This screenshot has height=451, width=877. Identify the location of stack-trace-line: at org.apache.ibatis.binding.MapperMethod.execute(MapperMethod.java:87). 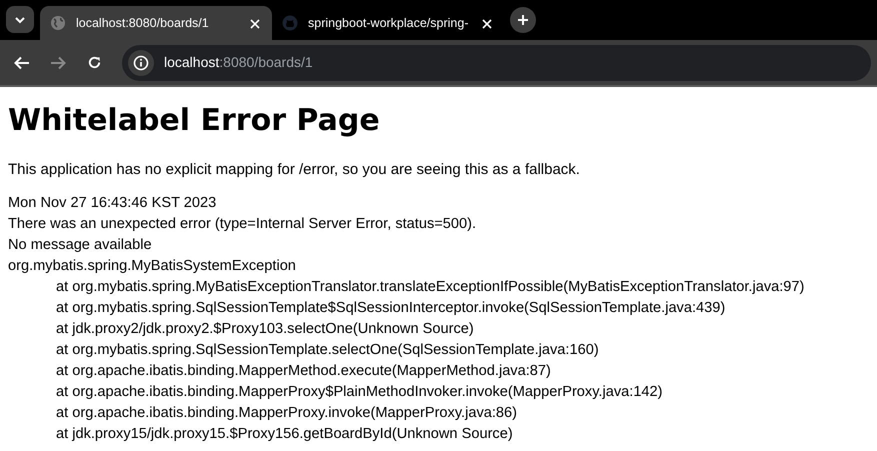
(303, 371).